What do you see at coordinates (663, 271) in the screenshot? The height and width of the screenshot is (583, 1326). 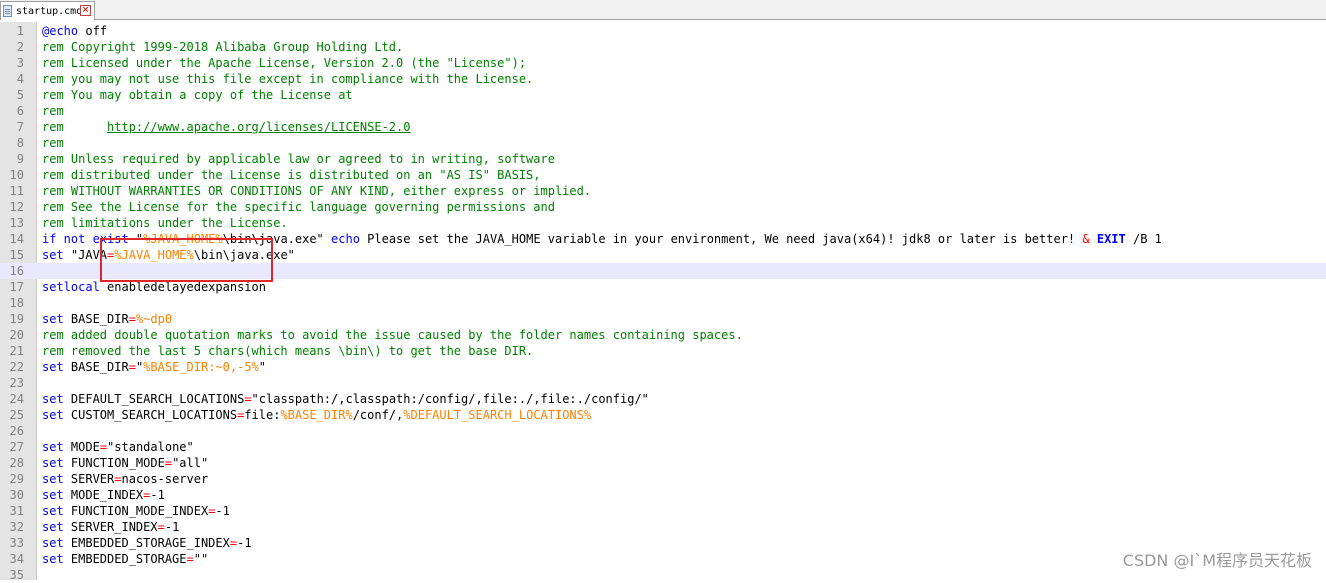 I see `code-line: 16` at bounding box center [663, 271].